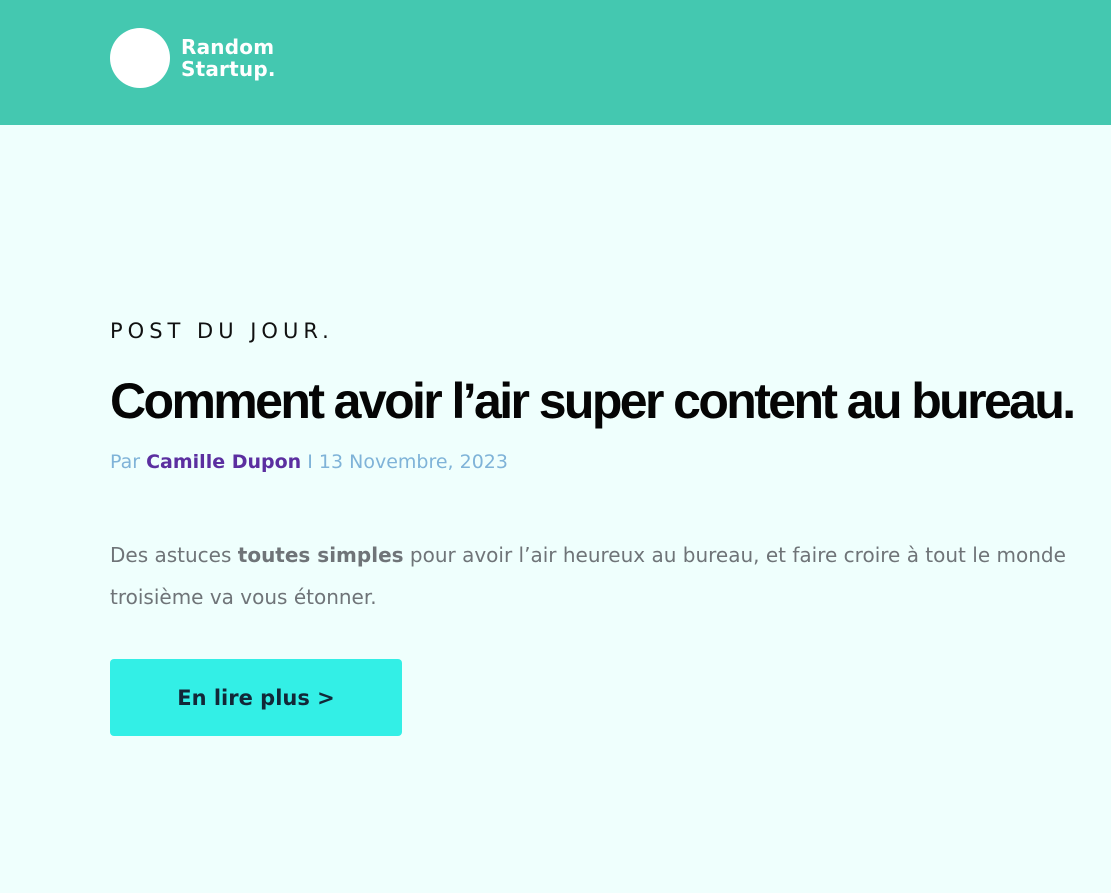 This screenshot has width=1111, height=893. Describe the element at coordinates (413, 462) in the screenshot. I see `post-date: 13 Novembre, 2023` at that location.